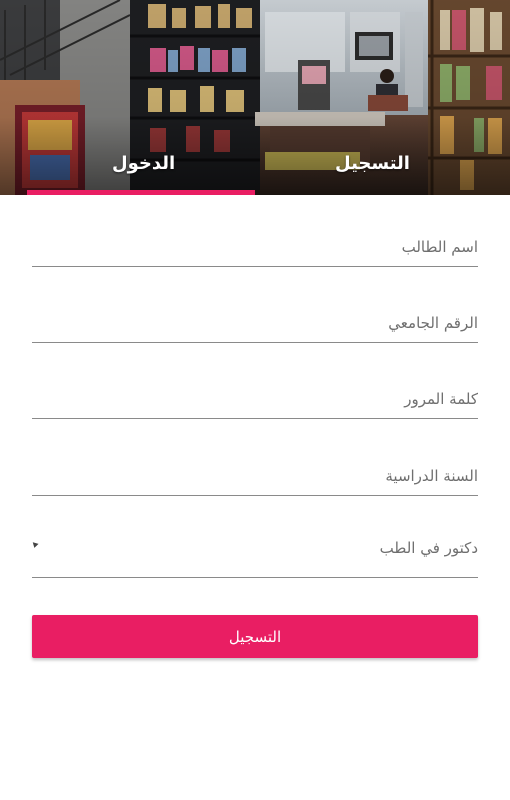 The width and height of the screenshot is (510, 800). I want to click on specialty-dropdown: دكتور في الطب, so click(254, 551).